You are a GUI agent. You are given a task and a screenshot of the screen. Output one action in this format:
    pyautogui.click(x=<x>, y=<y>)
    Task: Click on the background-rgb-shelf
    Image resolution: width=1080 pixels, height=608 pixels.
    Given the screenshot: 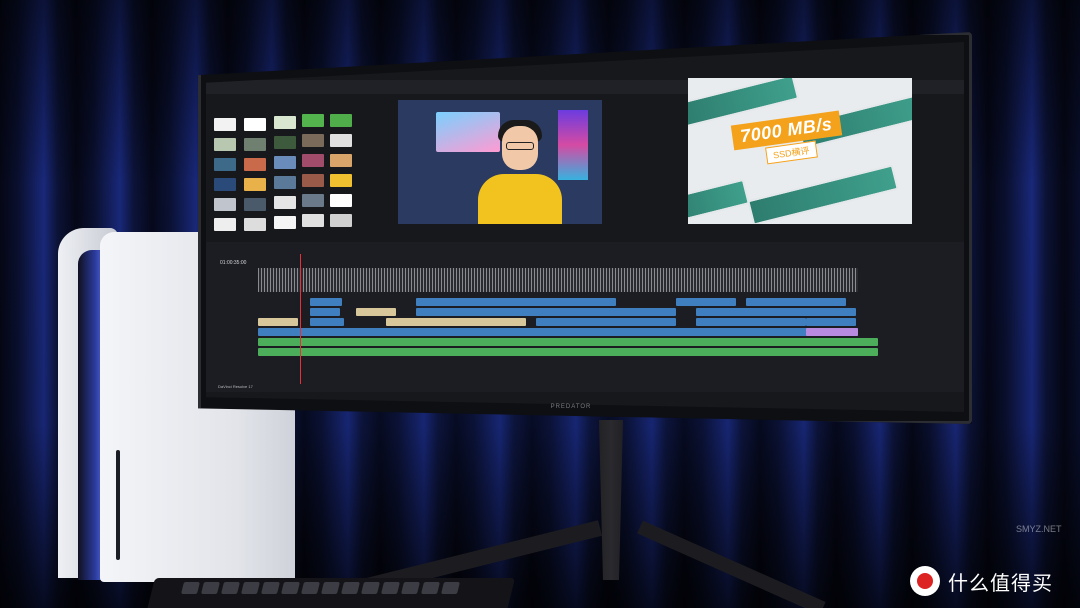 What is the action you would take?
    pyautogui.click(x=573, y=145)
    